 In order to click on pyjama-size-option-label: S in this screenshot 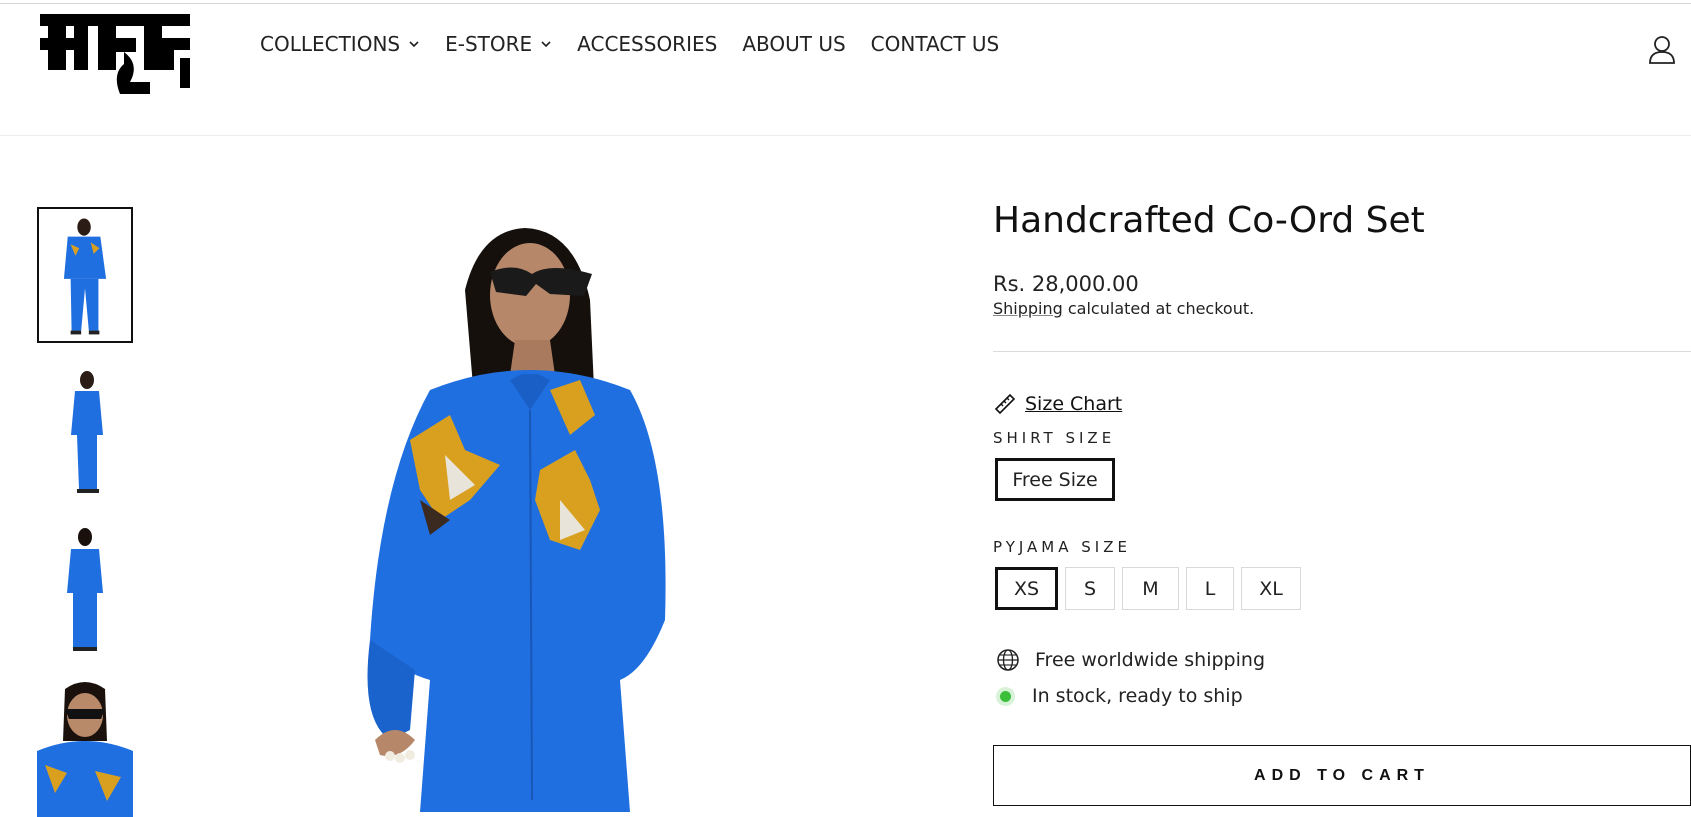, I will do `click(1090, 588)`.